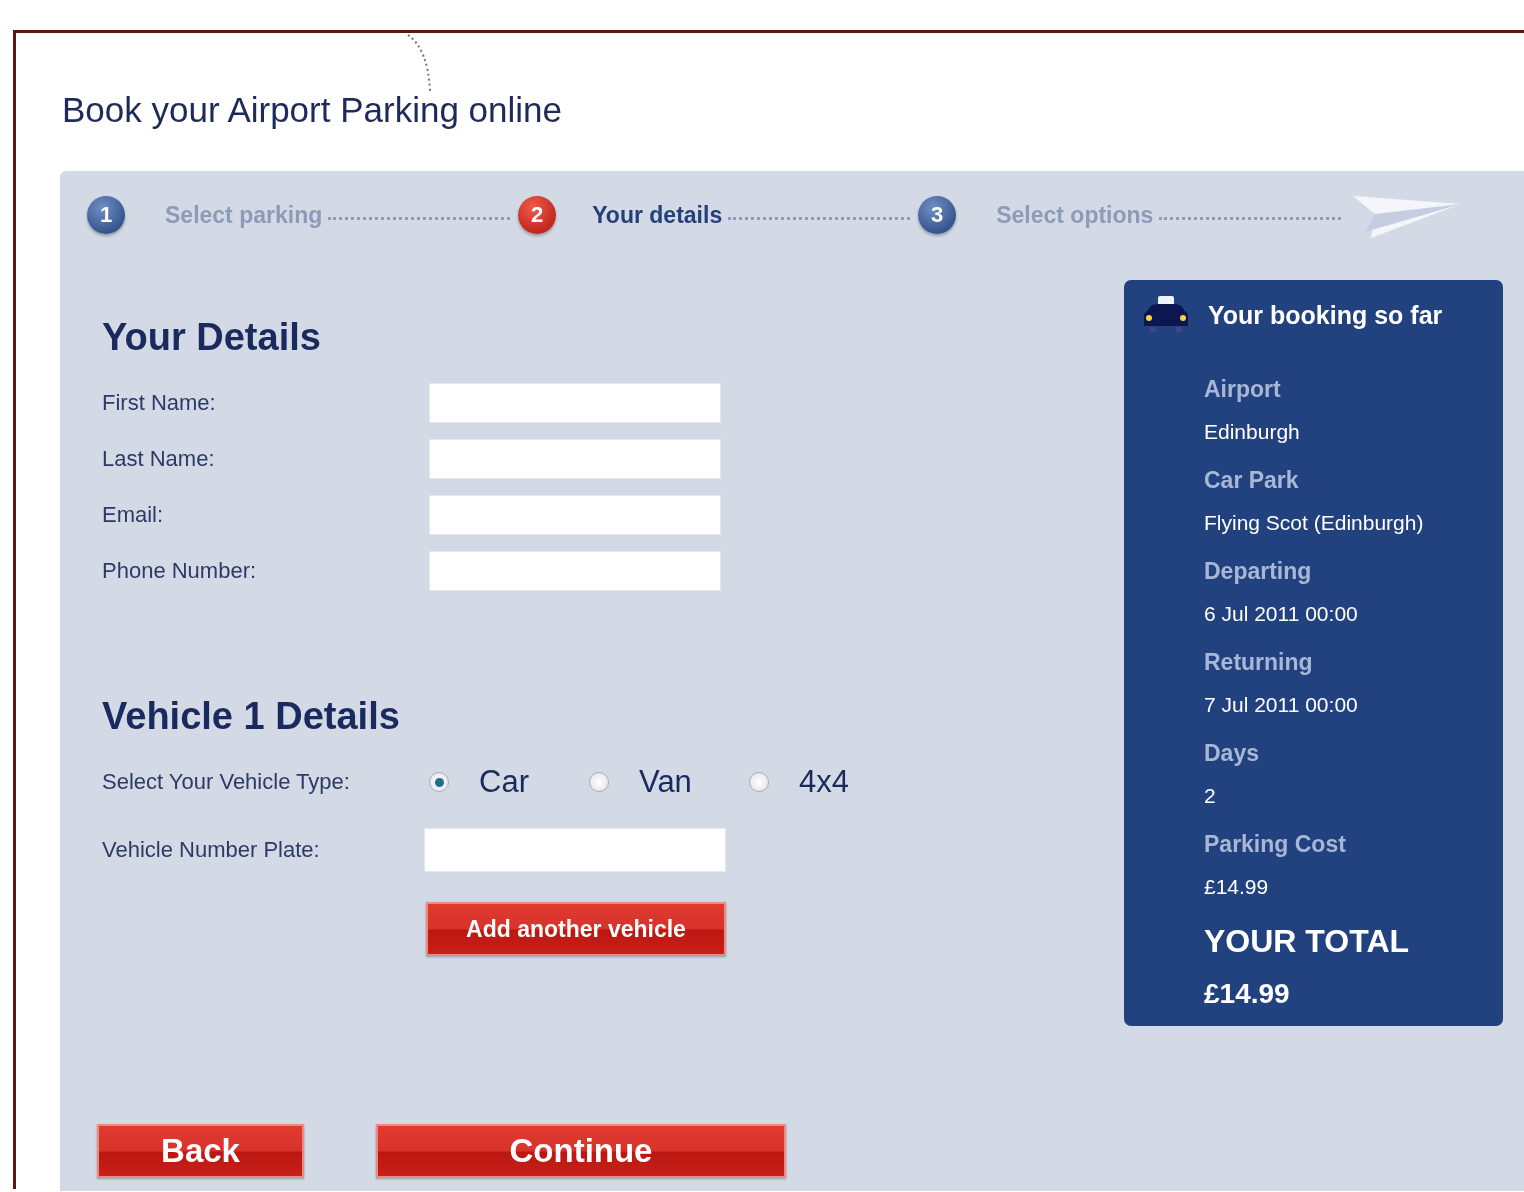 This screenshot has height=1192, width=1524. Describe the element at coordinates (211, 850) in the screenshot. I see `field-label: Vehicle Number Plate:` at that location.